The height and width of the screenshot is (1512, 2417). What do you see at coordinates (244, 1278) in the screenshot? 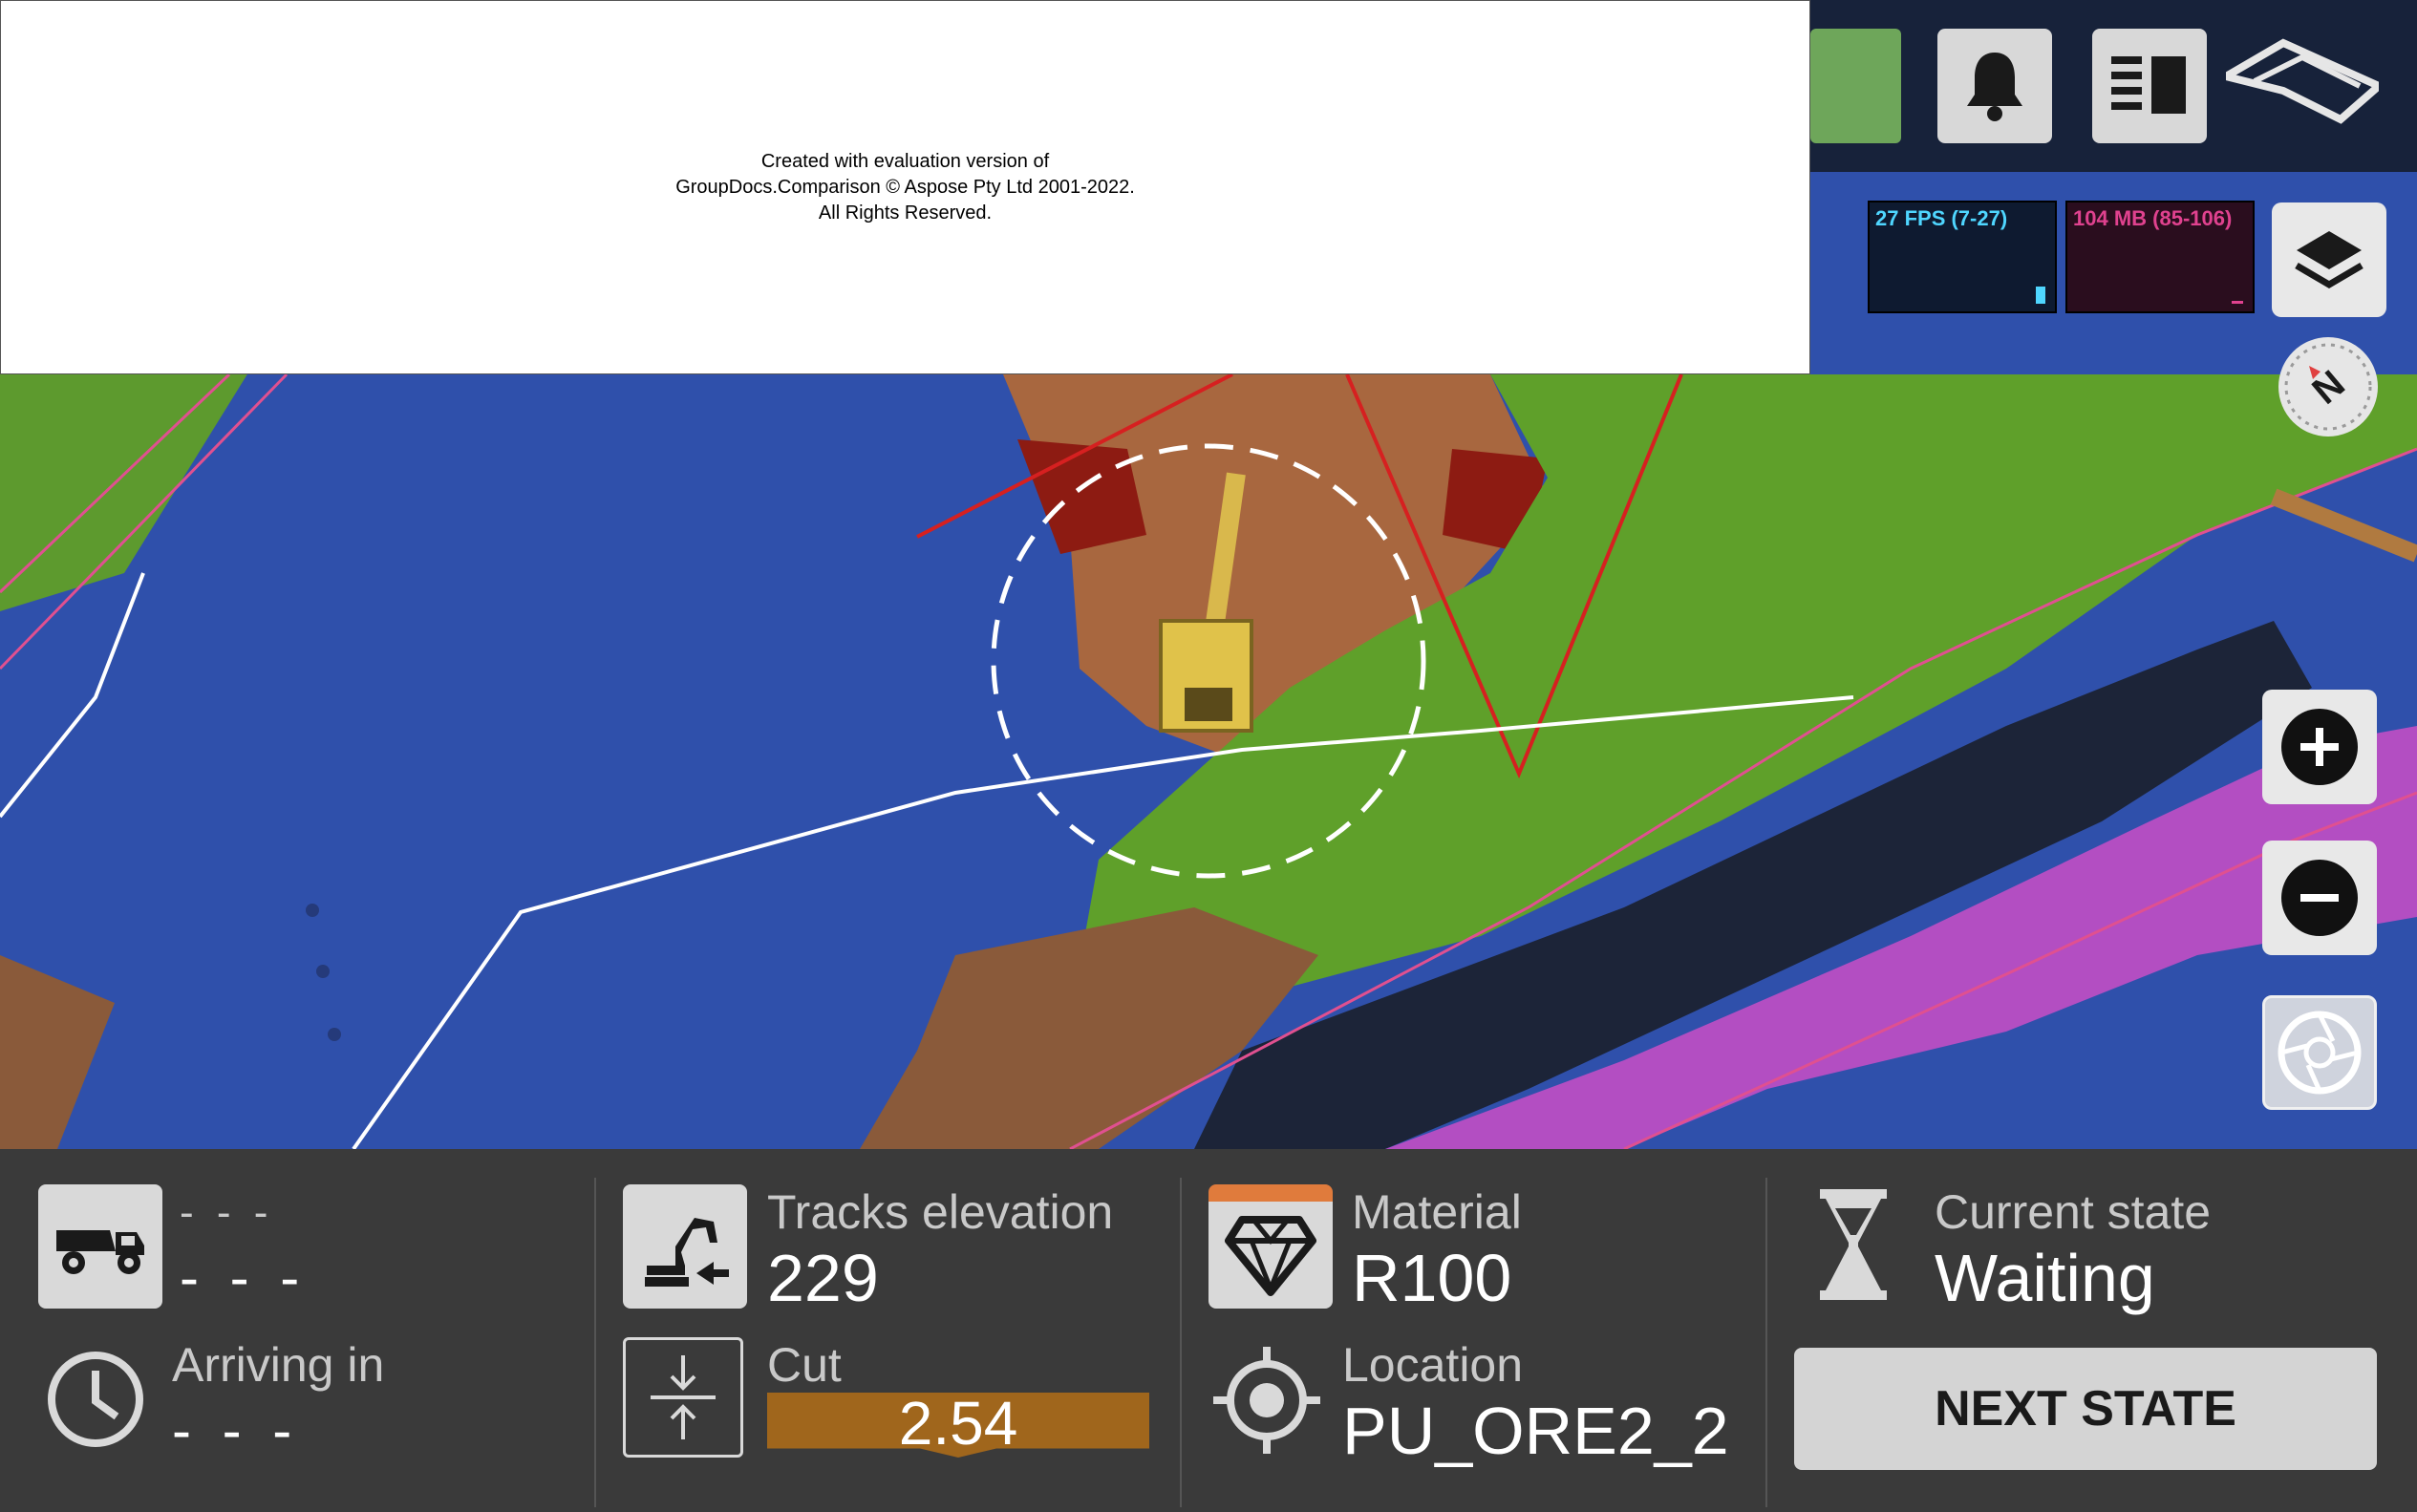
I see `truck-value: - - -` at bounding box center [244, 1278].